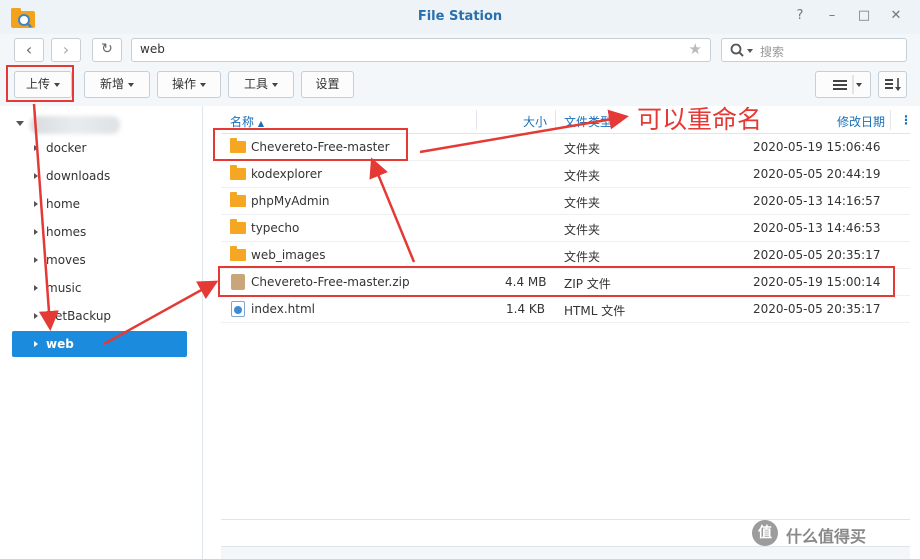 Image resolution: width=920 pixels, height=559 pixels. What do you see at coordinates (37, 84) in the screenshot?
I see `upload-label: 上传` at bounding box center [37, 84].